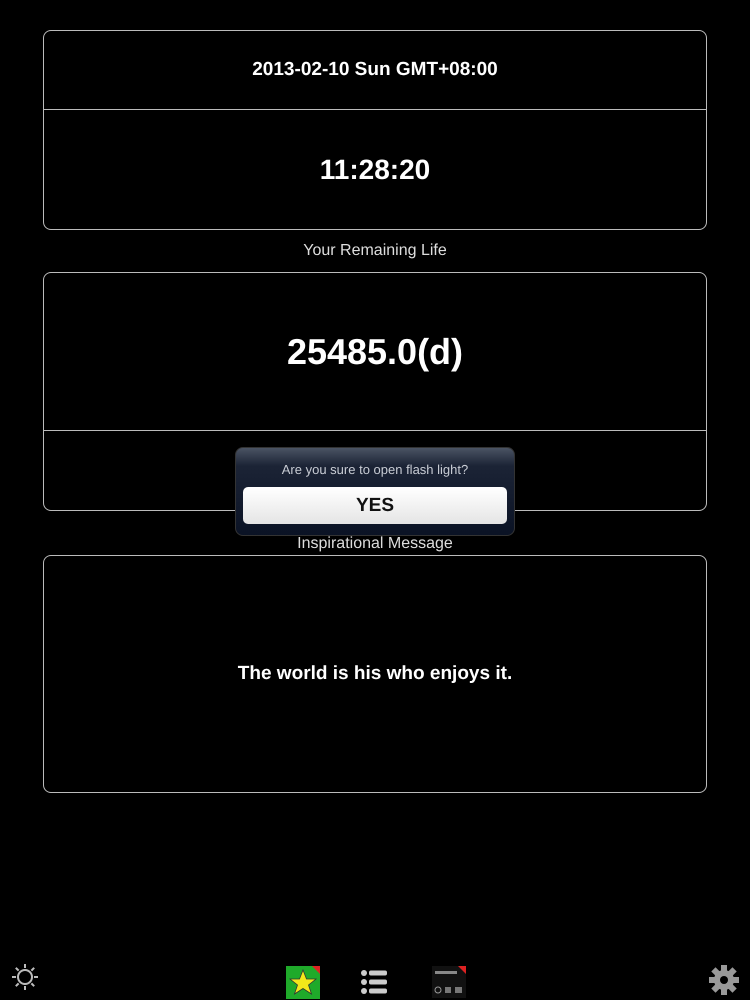  What do you see at coordinates (375, 351) in the screenshot?
I see `remaining-days-text: 25485.0(d)` at bounding box center [375, 351].